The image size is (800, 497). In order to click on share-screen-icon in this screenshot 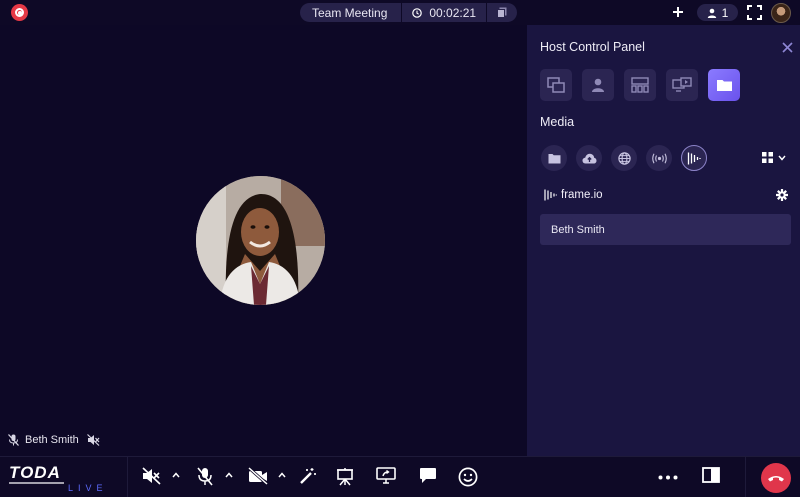, I will do `click(386, 475)`.